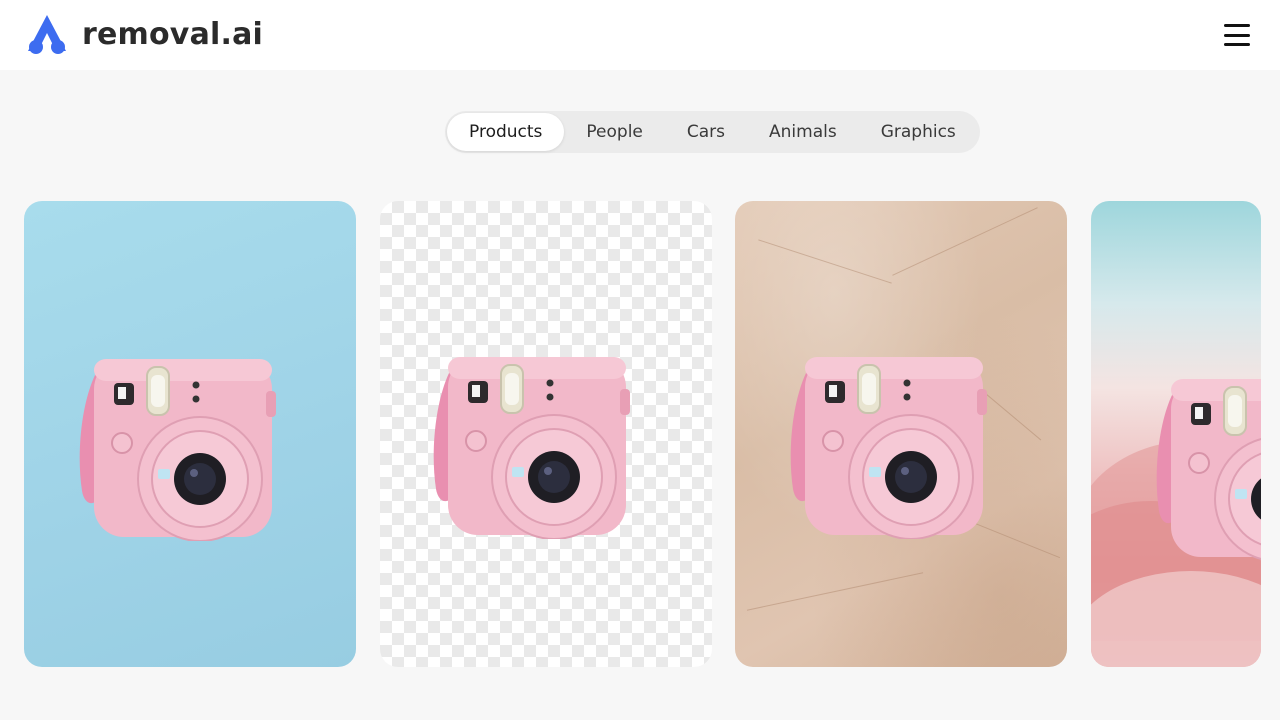  I want to click on removal-ai-logo-icon, so click(47, 34).